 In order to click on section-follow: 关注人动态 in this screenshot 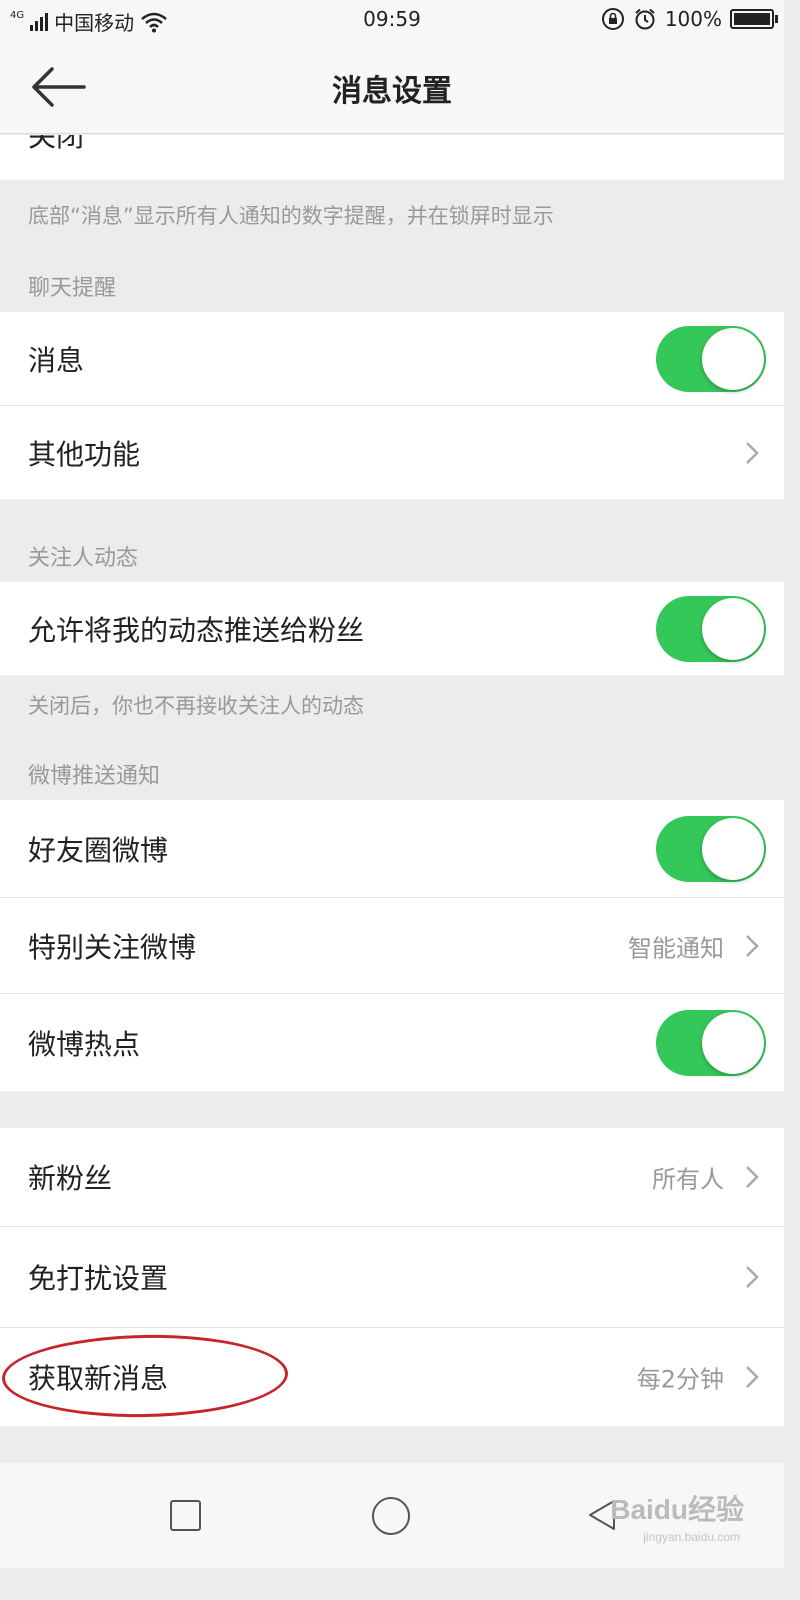, I will do `click(83, 558)`.